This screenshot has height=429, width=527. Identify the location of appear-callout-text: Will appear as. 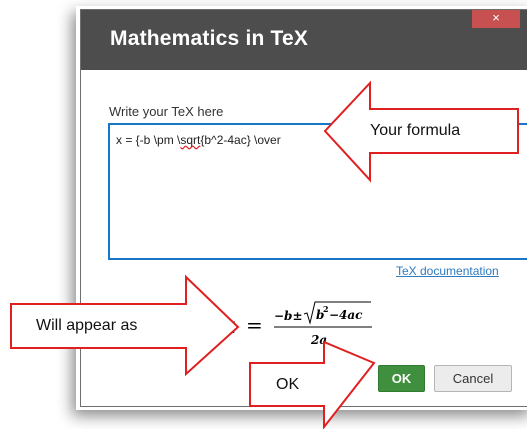
(87, 325).